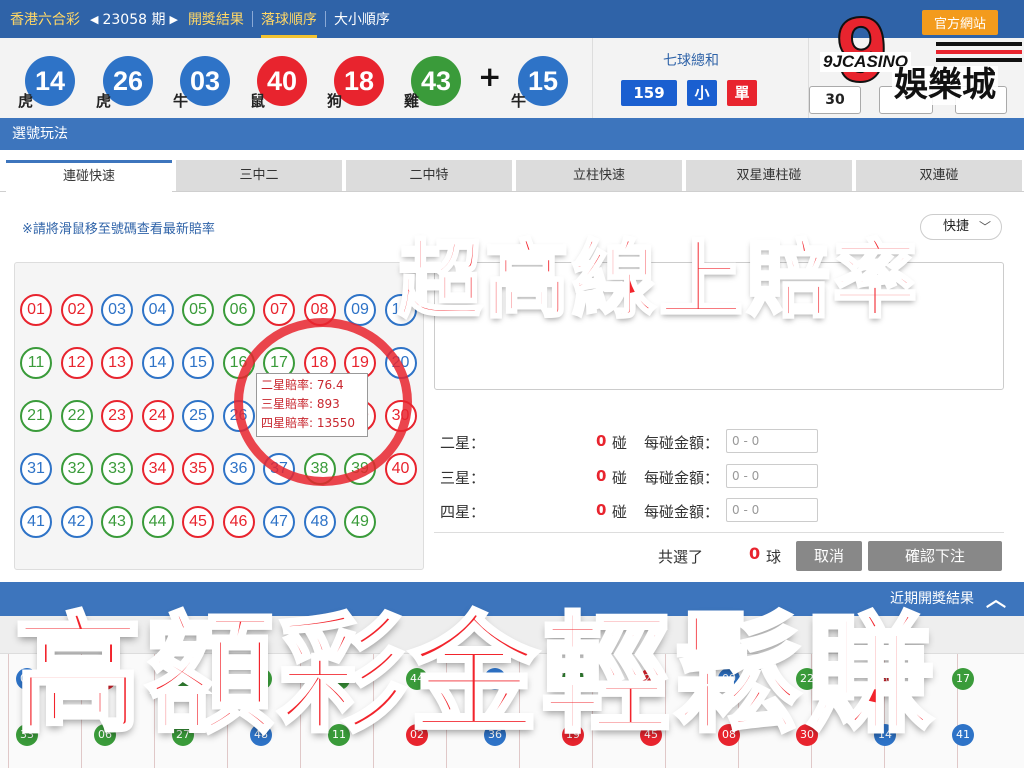  Describe the element at coordinates (76, 363) in the screenshot. I see `number-ball-12: 12` at that location.